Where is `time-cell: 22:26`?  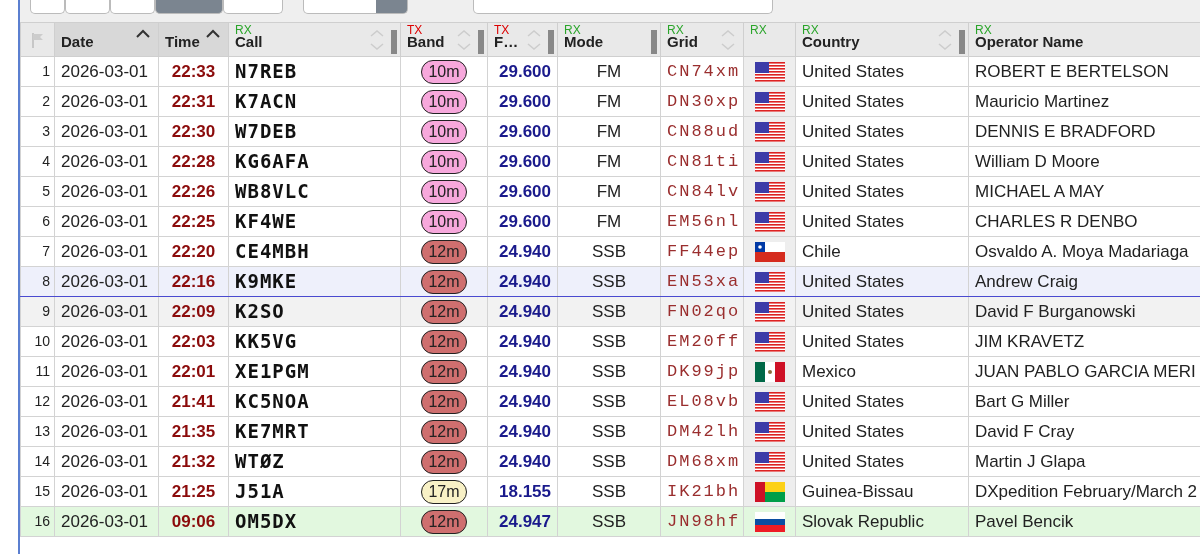
time-cell: 22:26 is located at coordinates (193, 191).